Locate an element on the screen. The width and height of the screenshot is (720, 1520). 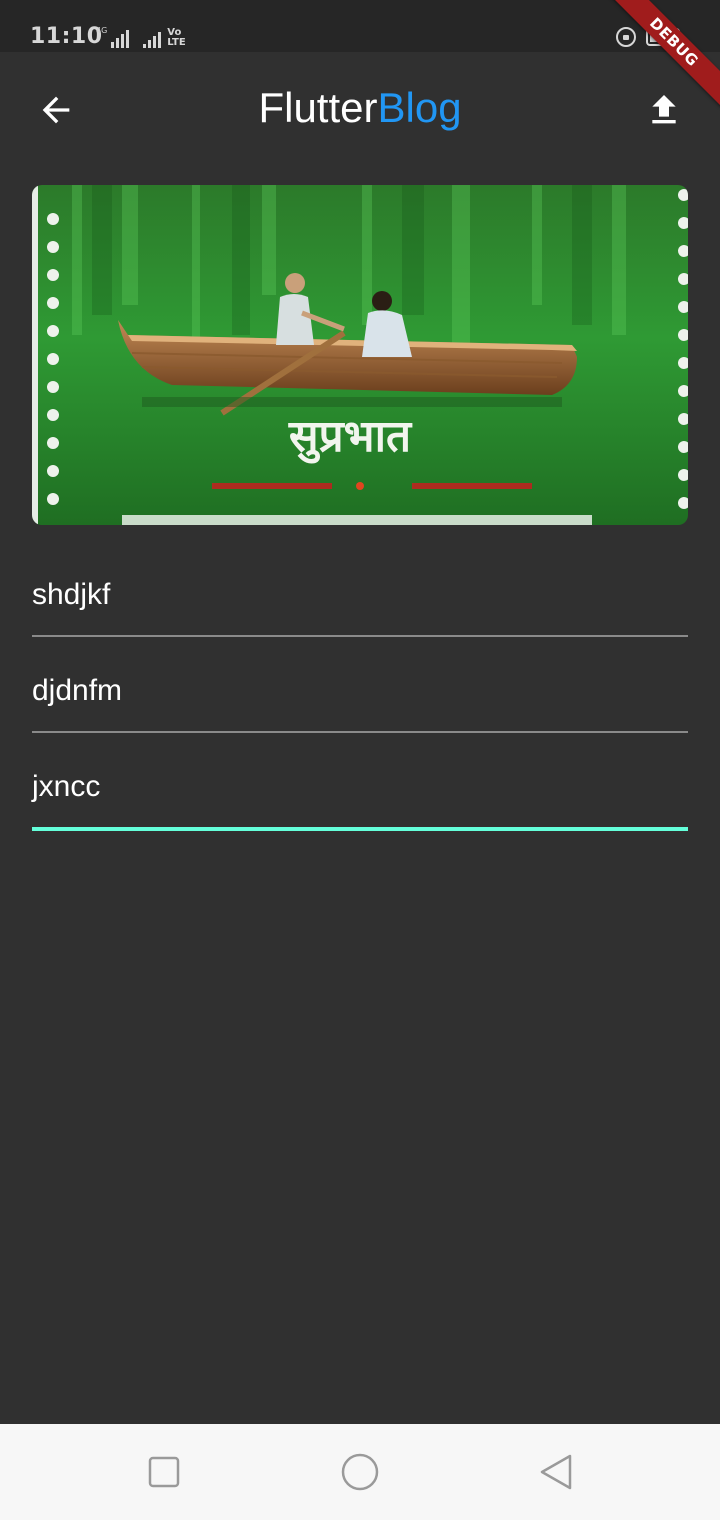
upload-button is located at coordinates (664, 110).